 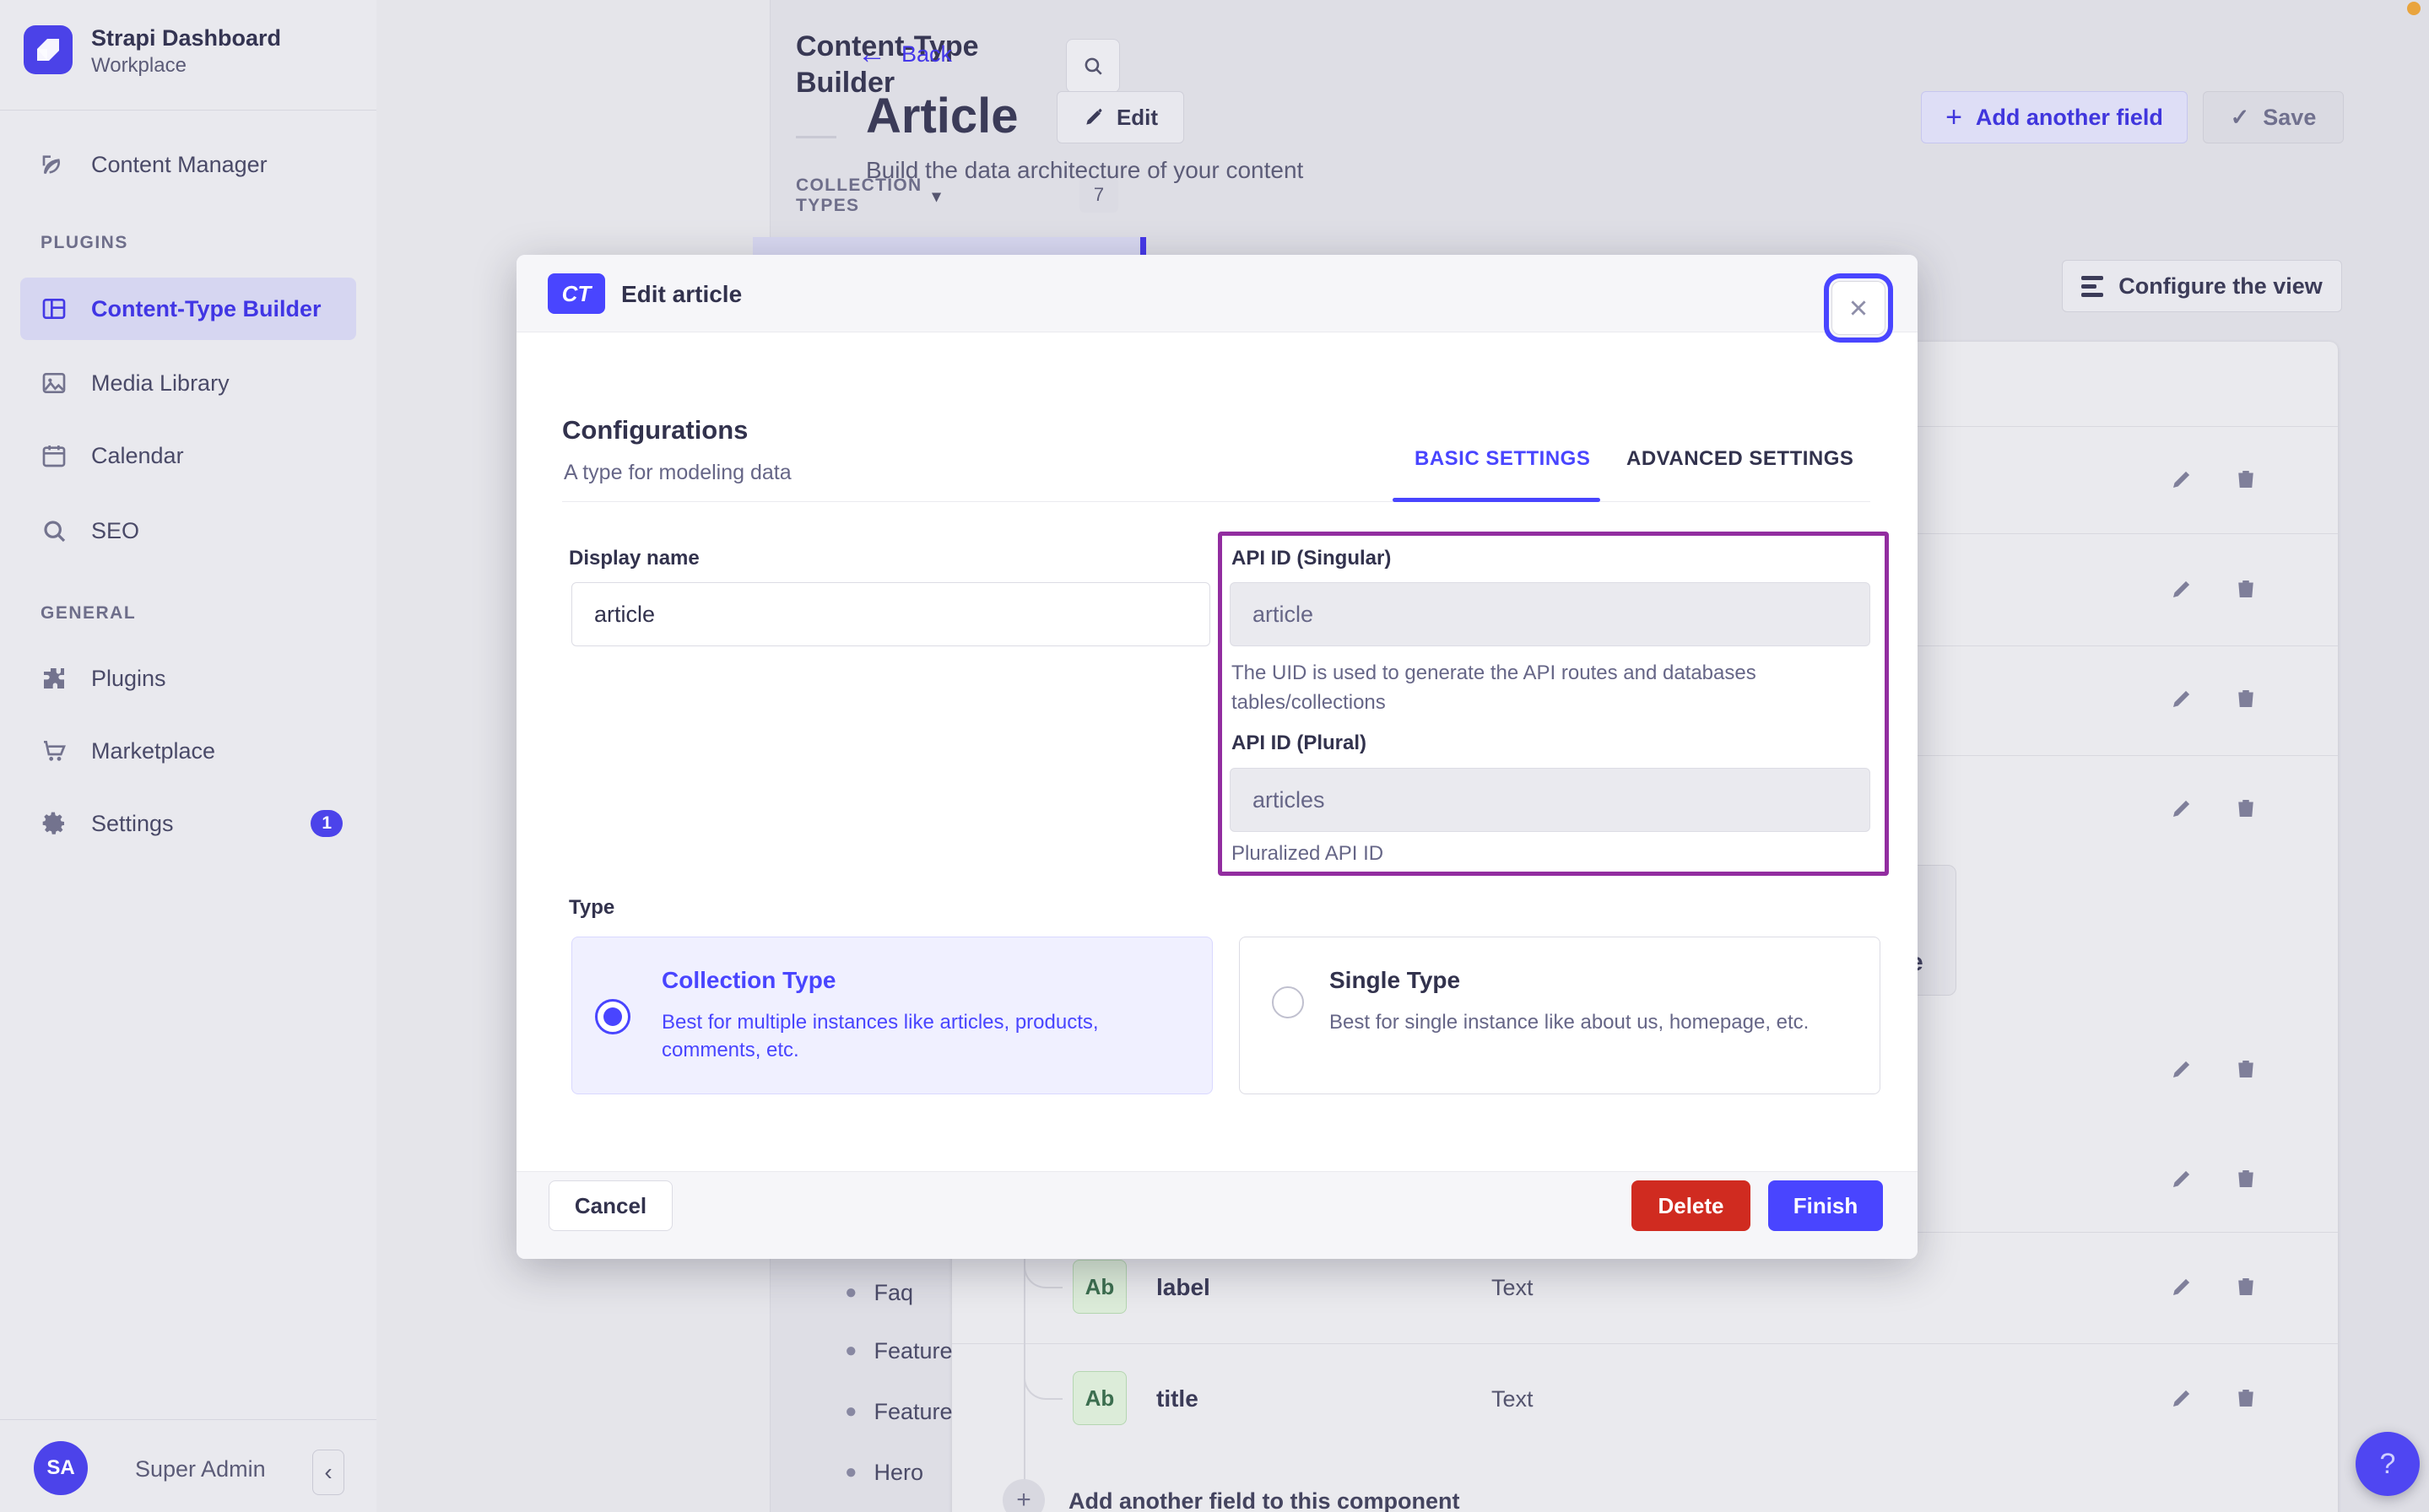 What do you see at coordinates (1121, 117) in the screenshot?
I see `edit-button: Edit` at bounding box center [1121, 117].